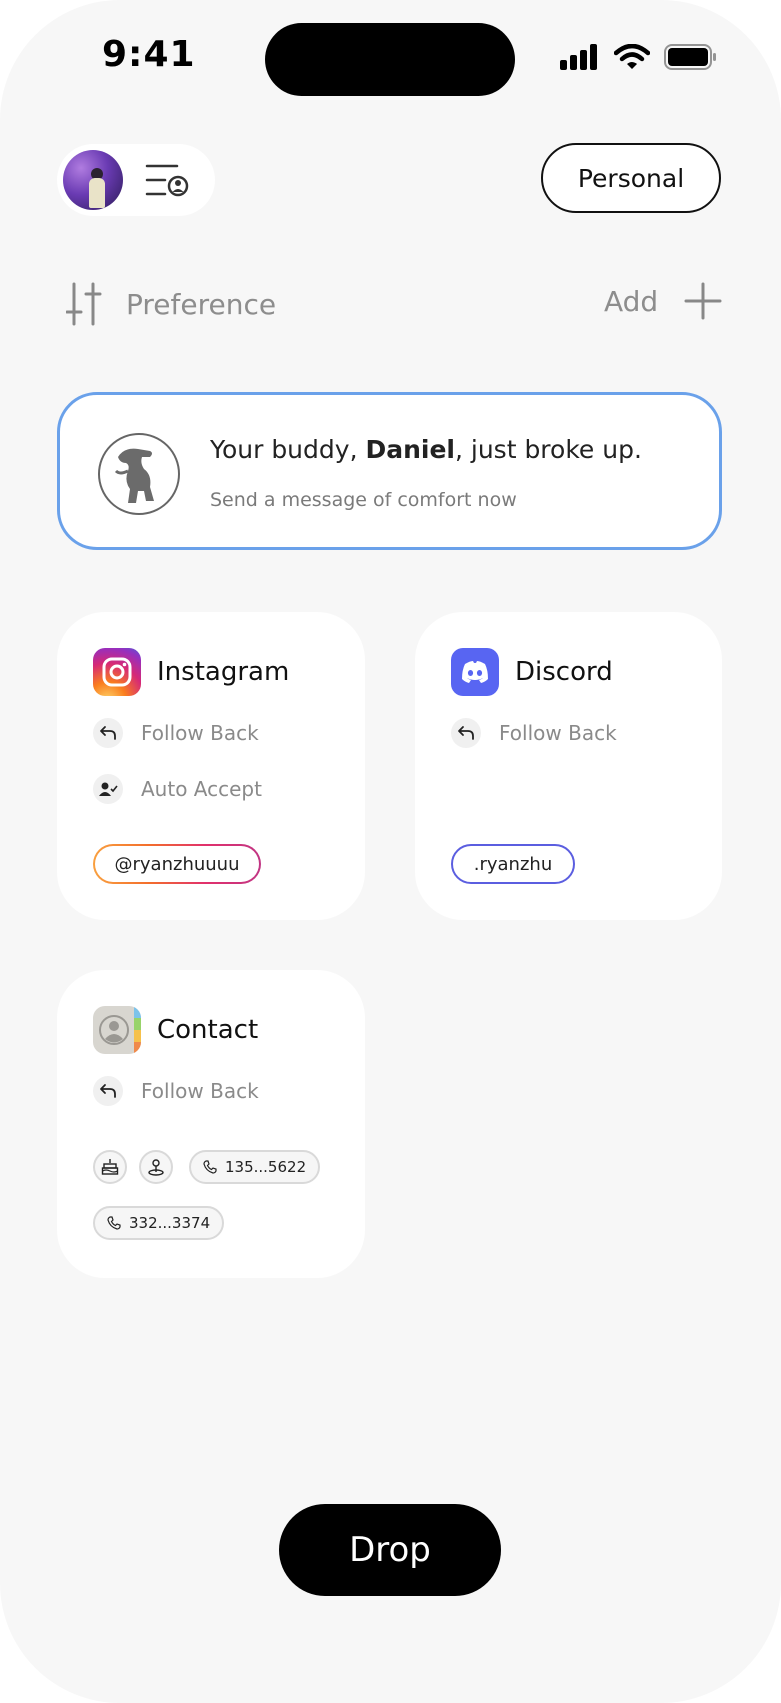 The height and width of the screenshot is (1703, 781). I want to click on location-chip, so click(156, 1167).